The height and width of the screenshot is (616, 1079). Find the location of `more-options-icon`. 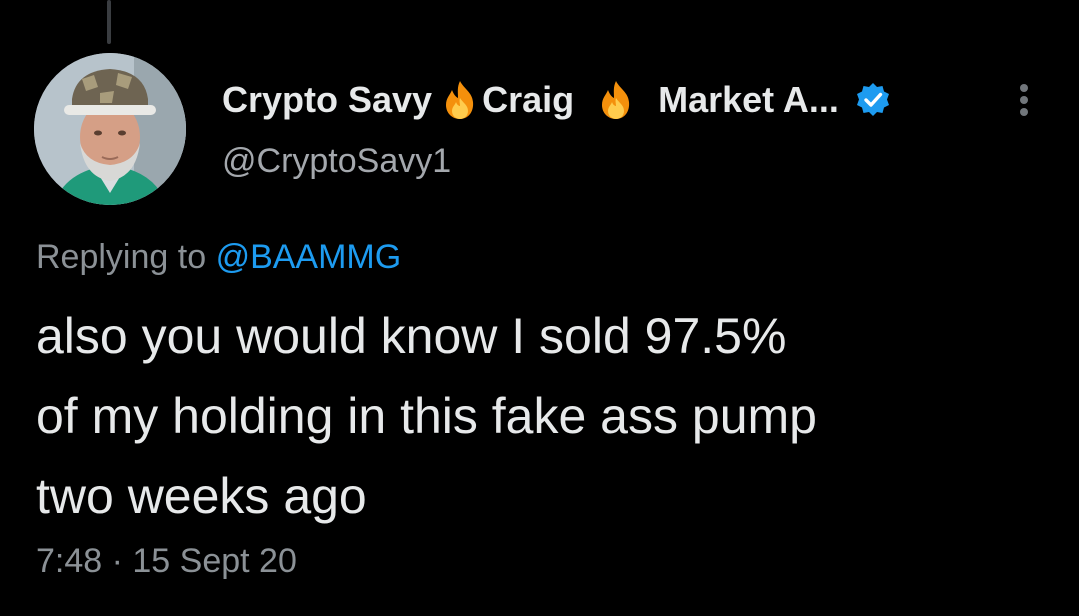

more-options-icon is located at coordinates (1024, 100).